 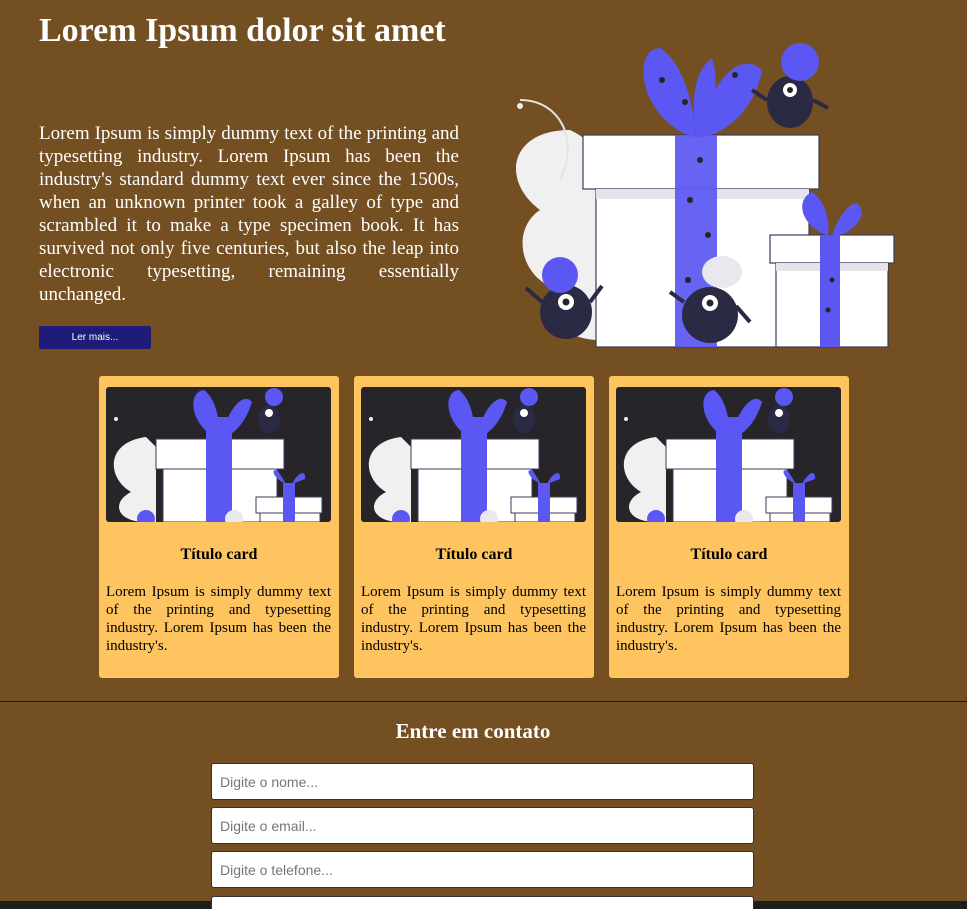 I want to click on email-input, so click(x=482, y=825).